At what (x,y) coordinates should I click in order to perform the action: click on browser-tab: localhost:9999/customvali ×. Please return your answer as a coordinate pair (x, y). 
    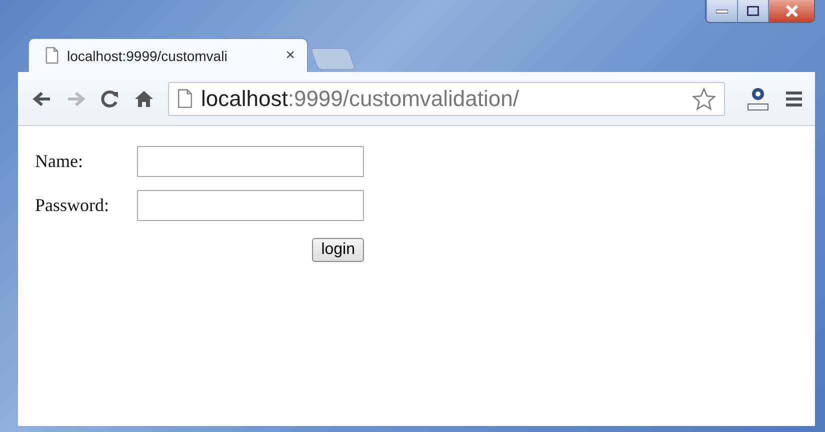
    Looking at the image, I should click on (168, 55).